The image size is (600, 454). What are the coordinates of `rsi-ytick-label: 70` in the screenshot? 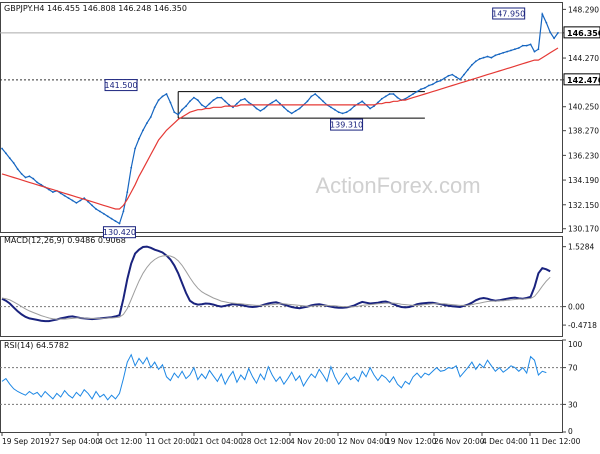 It's located at (573, 368).